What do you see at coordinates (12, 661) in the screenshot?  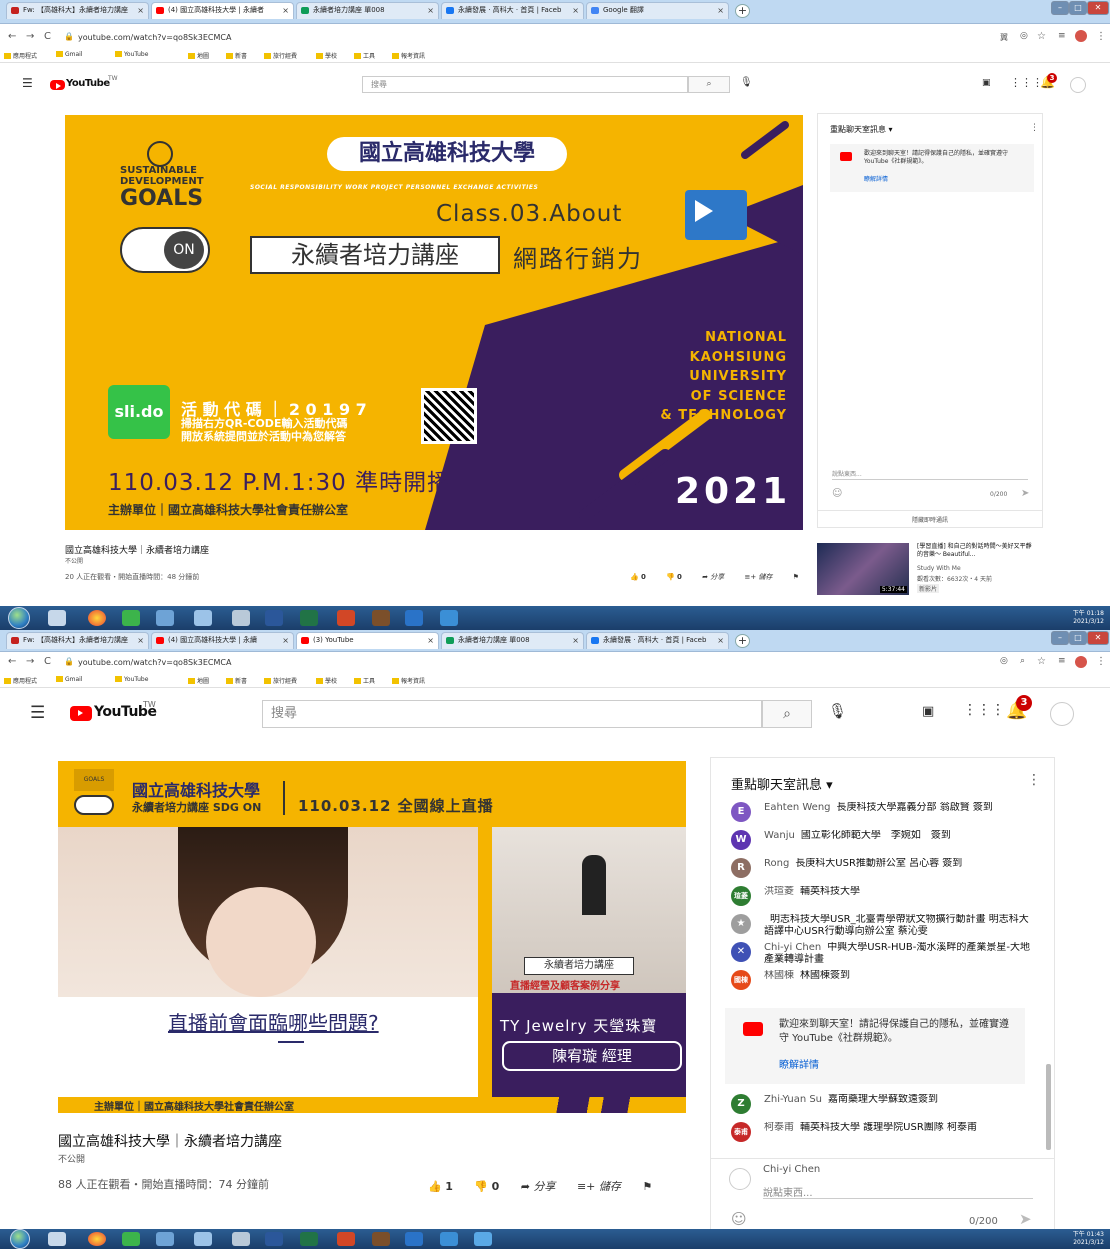 I see `back-icon-2: ←` at bounding box center [12, 661].